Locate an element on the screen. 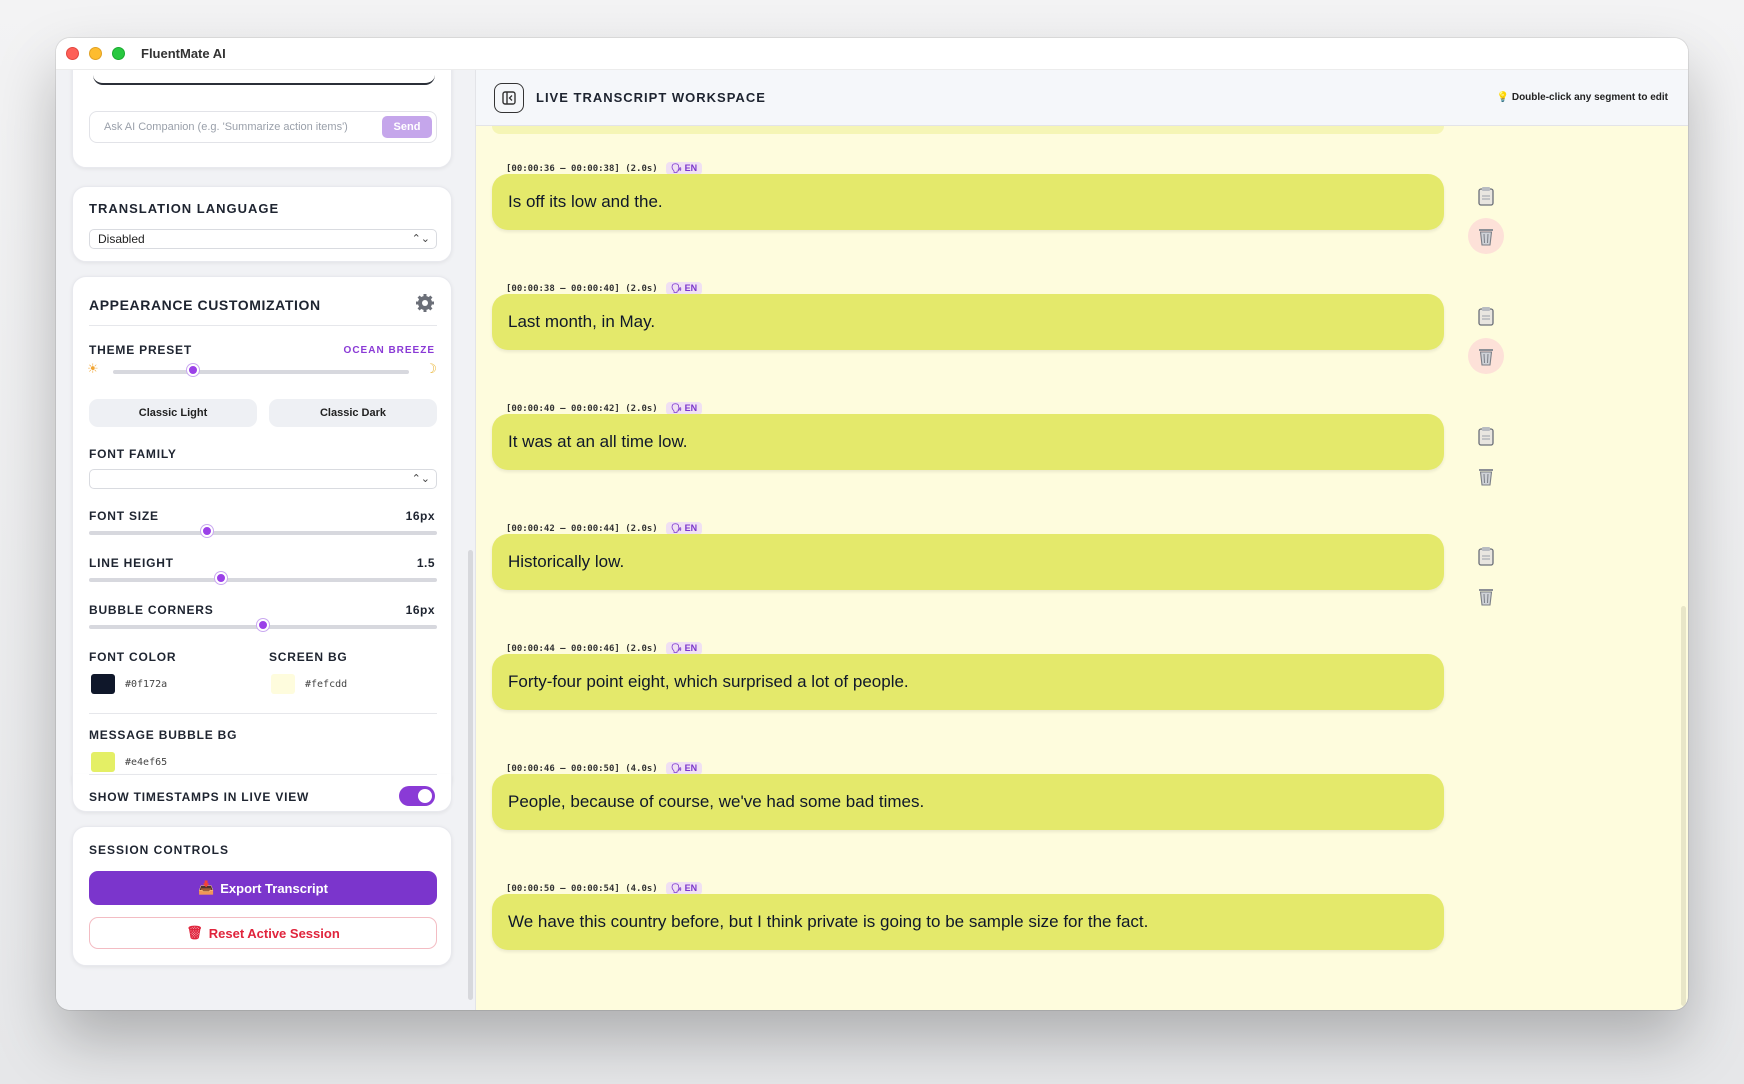  theme-slider-thumb is located at coordinates (192, 370).